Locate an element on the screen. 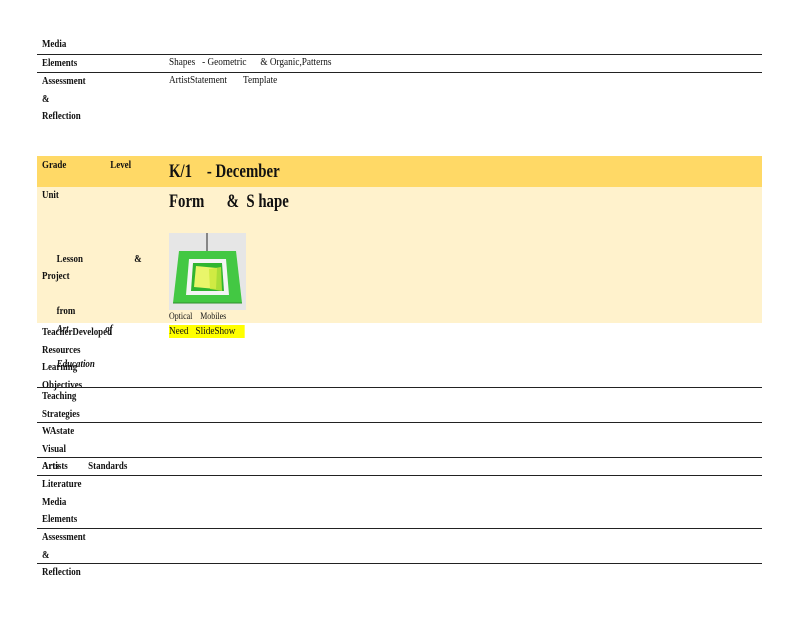 The image size is (800, 618). slideshow-highlight: Need SlideShow is located at coordinates (207, 331).